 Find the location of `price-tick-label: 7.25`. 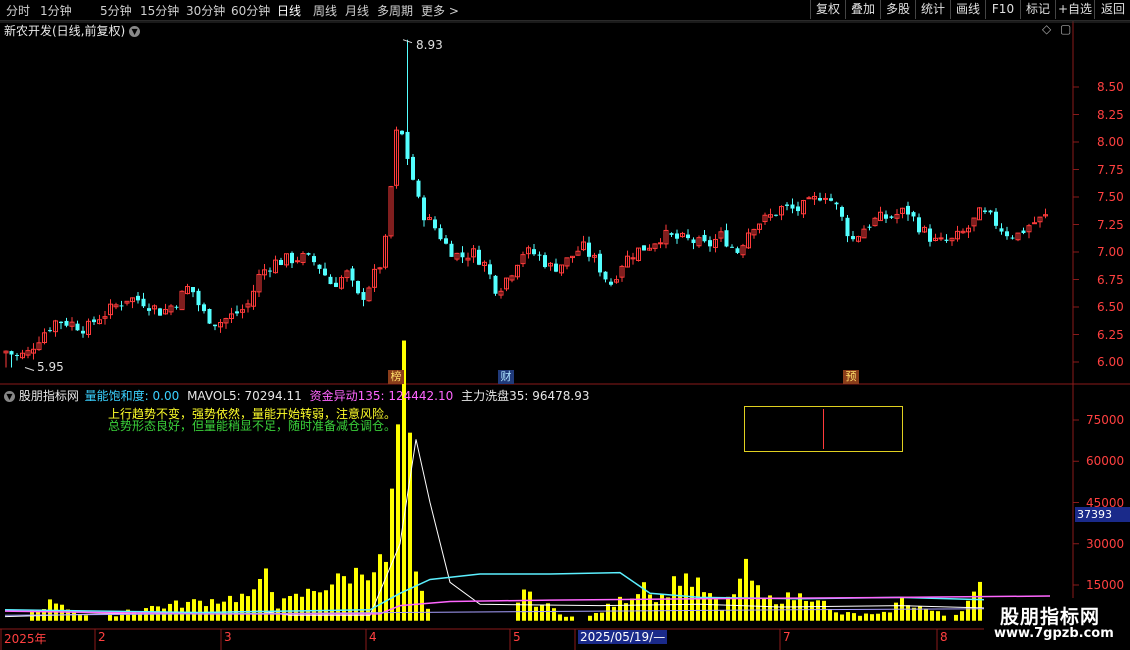

price-tick-label: 7.25 is located at coordinates (1110, 224).